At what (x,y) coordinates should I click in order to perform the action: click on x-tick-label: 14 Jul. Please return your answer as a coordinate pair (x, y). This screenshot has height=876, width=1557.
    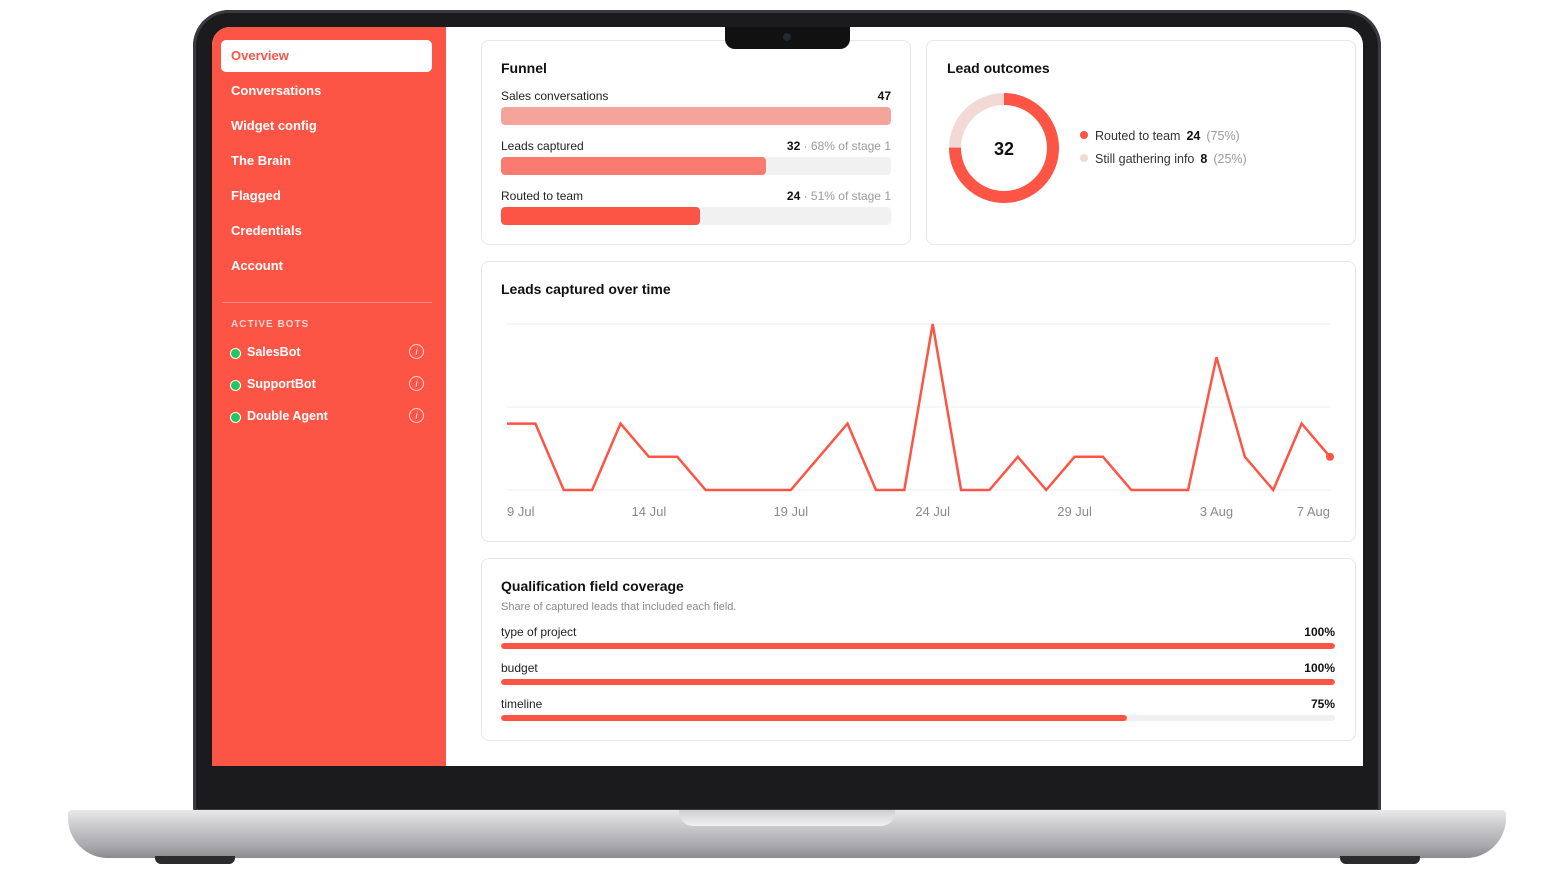
    Looking at the image, I should click on (649, 511).